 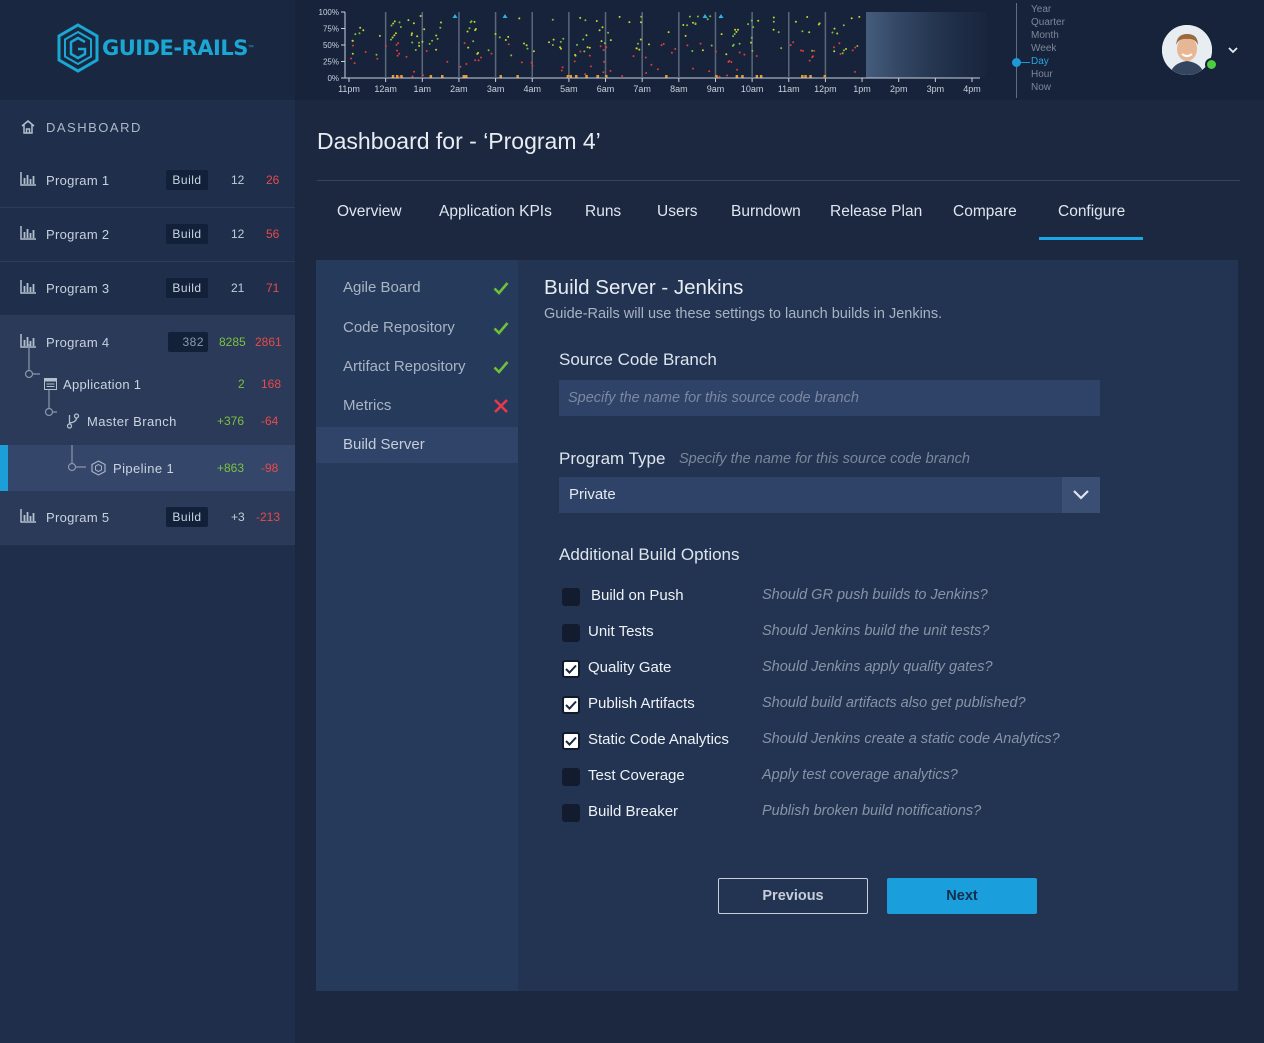 What do you see at coordinates (417, 406) in the screenshot?
I see `config-step-metrics: Metrics` at bounding box center [417, 406].